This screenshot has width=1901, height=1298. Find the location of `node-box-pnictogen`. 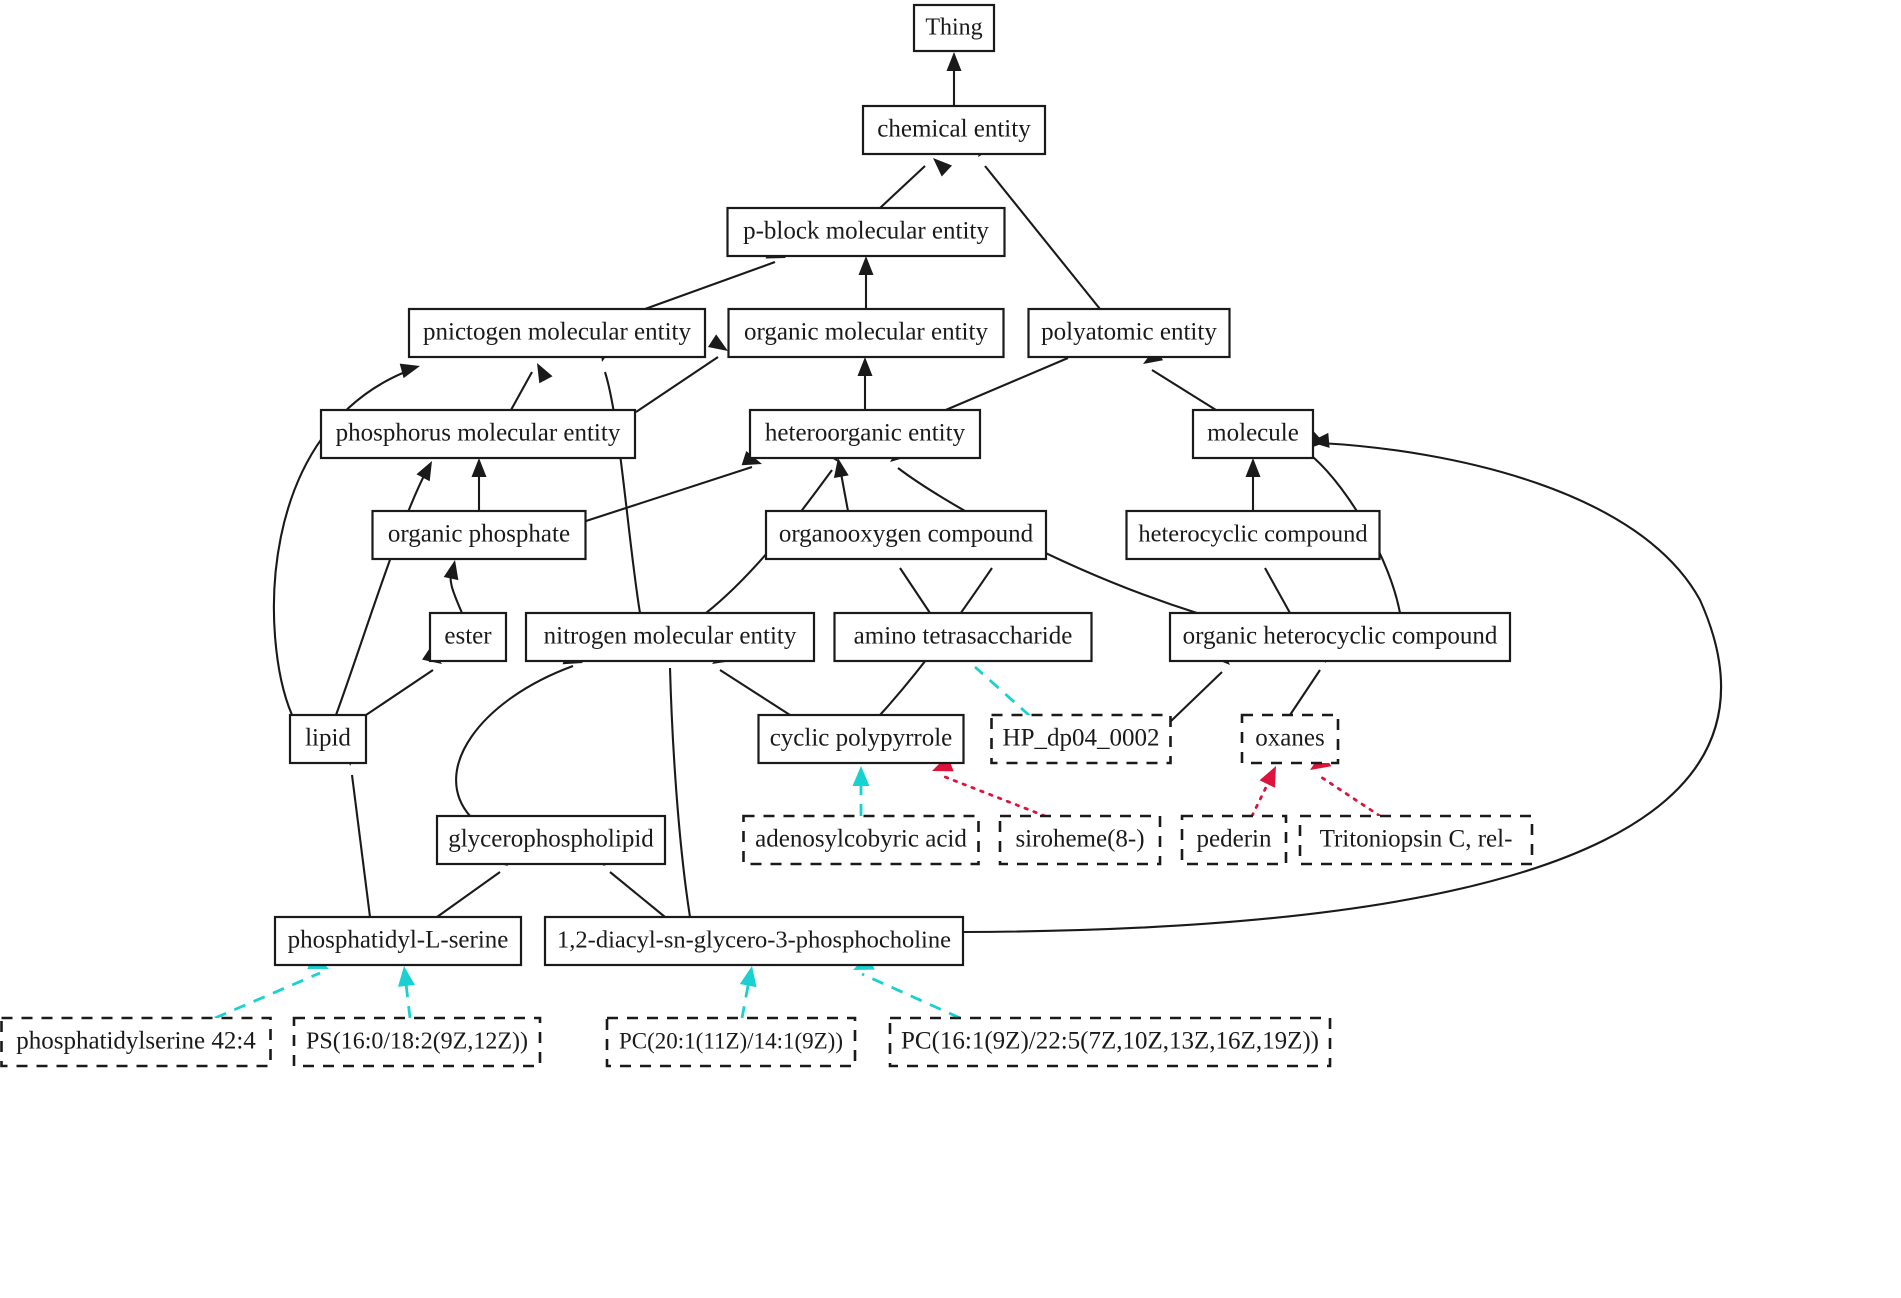

node-box-pnictogen is located at coordinates (557, 333).